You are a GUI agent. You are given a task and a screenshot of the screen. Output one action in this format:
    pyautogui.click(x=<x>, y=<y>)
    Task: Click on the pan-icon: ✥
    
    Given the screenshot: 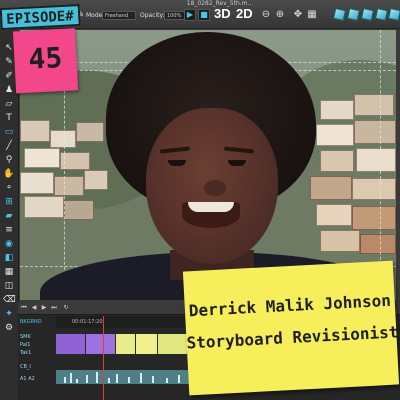 What is the action you would take?
    pyautogui.click(x=298, y=15)
    